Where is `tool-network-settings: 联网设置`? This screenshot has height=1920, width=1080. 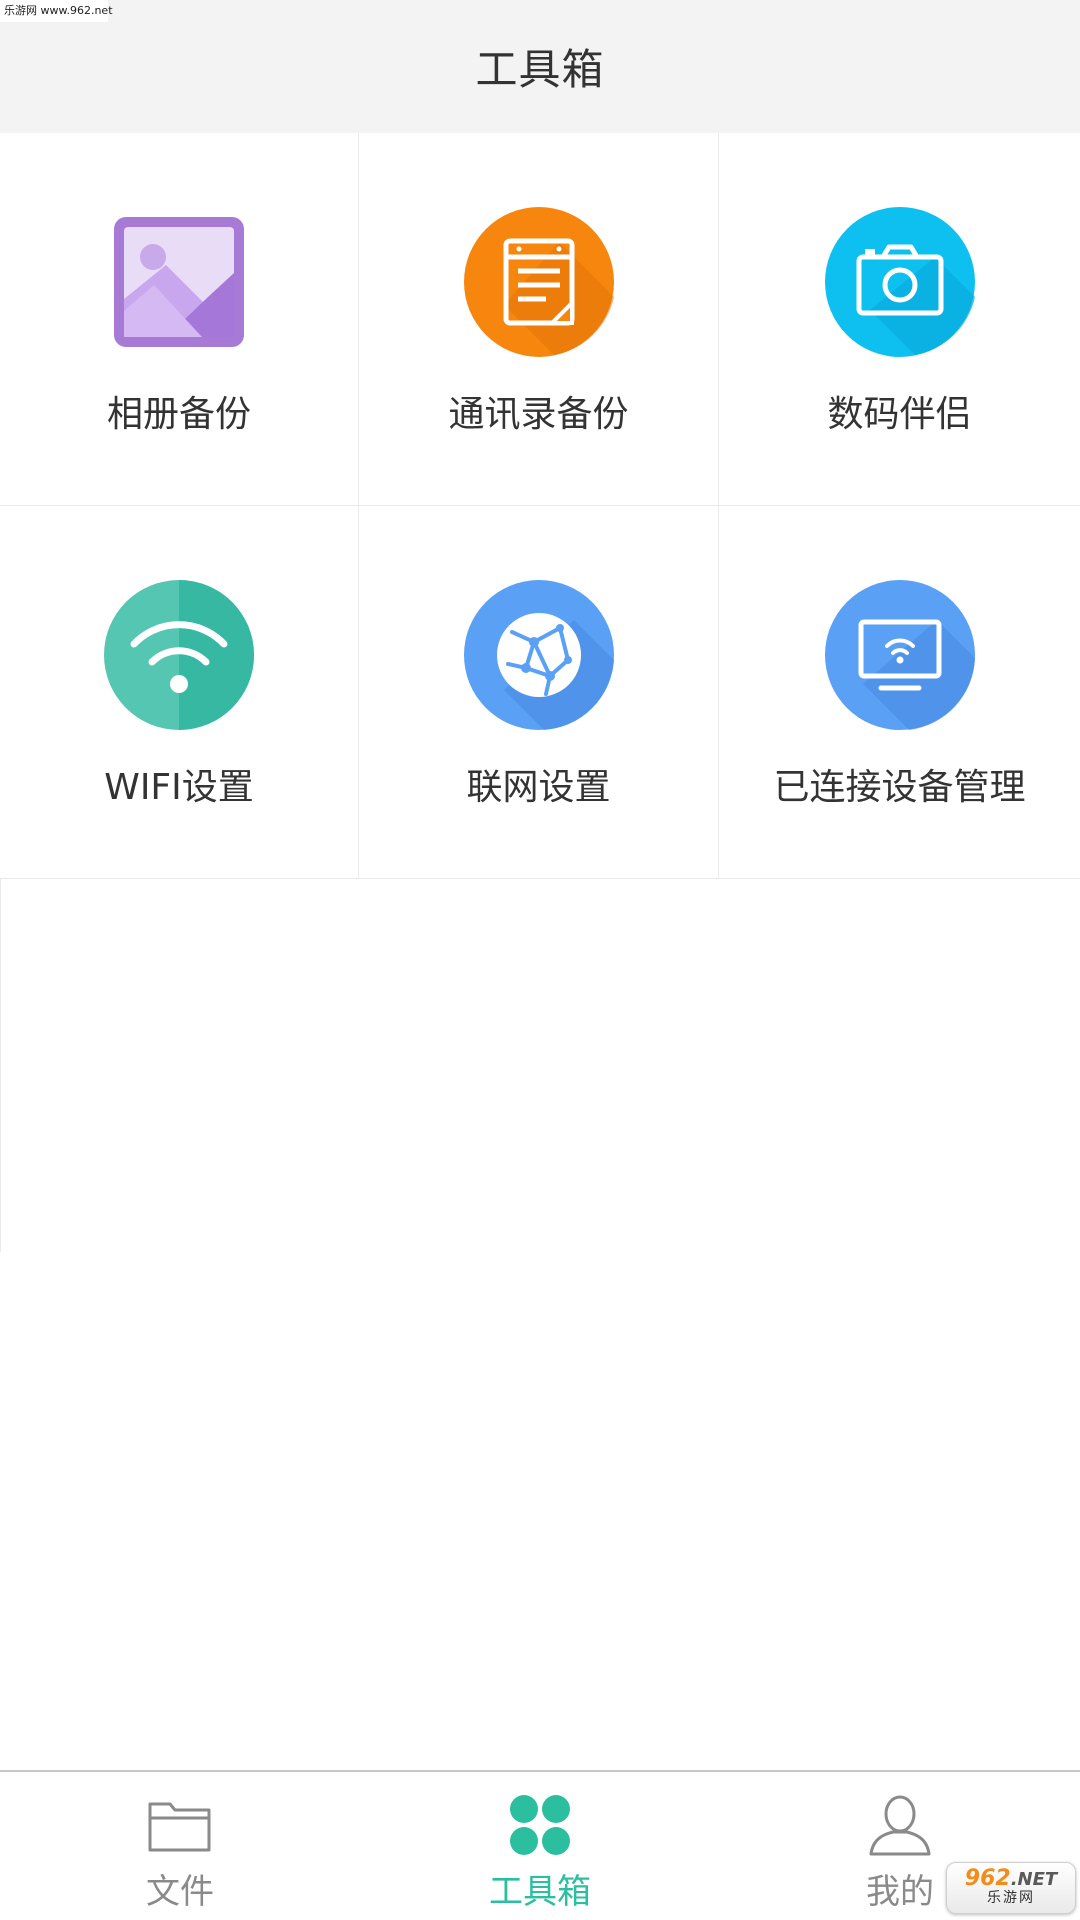
tool-network-settings: 联网设置 is located at coordinates (539, 692).